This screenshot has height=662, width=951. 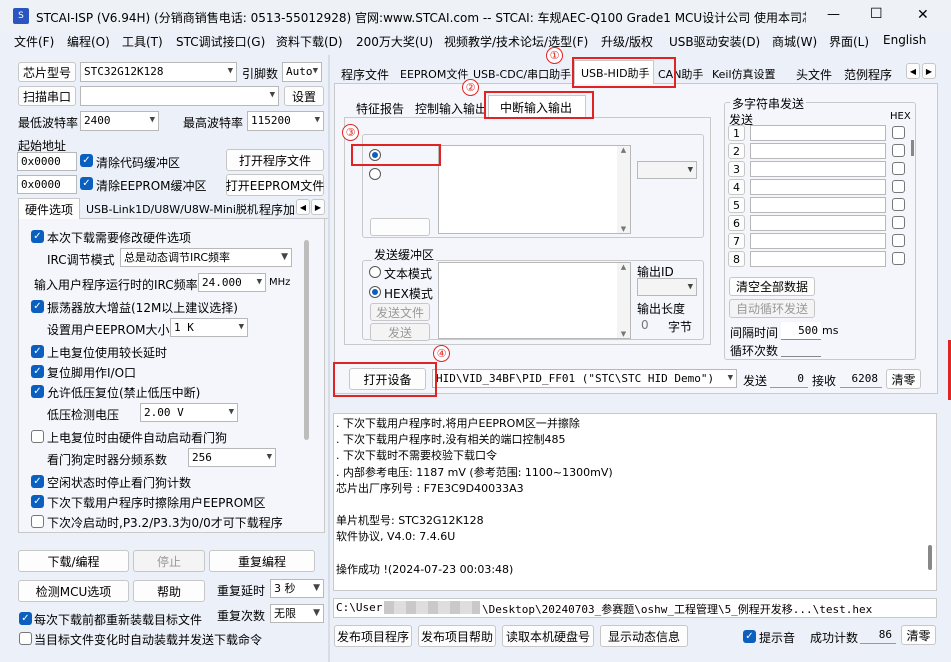 What do you see at coordinates (736, 223) in the screenshot?
I see `multi-send-row-button: 6` at bounding box center [736, 223].